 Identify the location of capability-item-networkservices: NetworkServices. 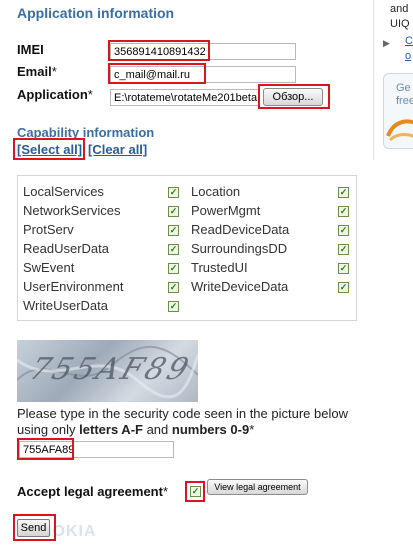
(72, 210).